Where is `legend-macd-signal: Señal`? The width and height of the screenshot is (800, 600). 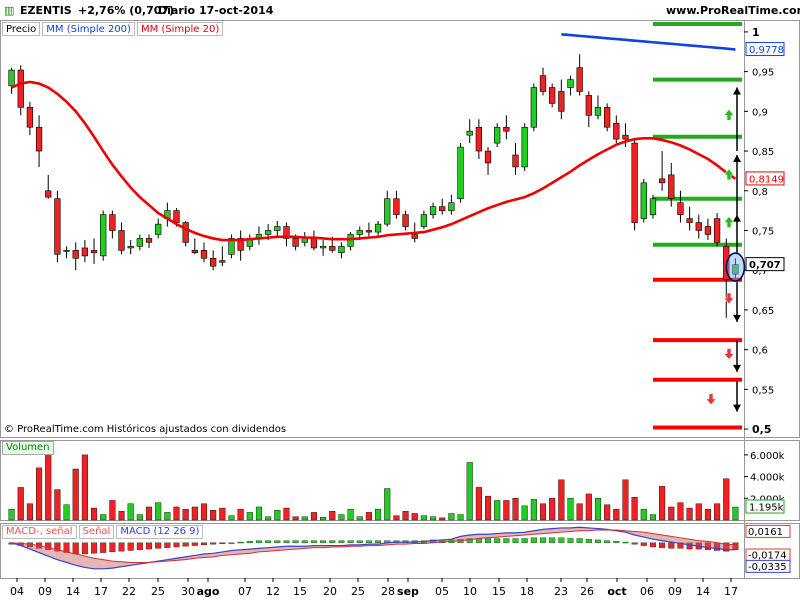
legend-macd-signal: Señal is located at coordinates (96, 532).